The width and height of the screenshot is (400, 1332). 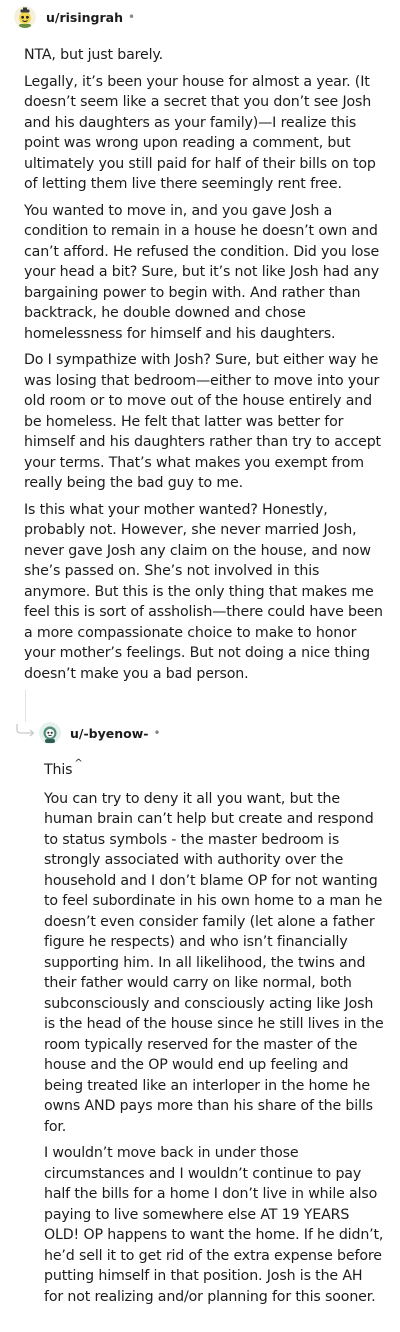 What do you see at coordinates (58, 770) in the screenshot?
I see `first-word: This` at bounding box center [58, 770].